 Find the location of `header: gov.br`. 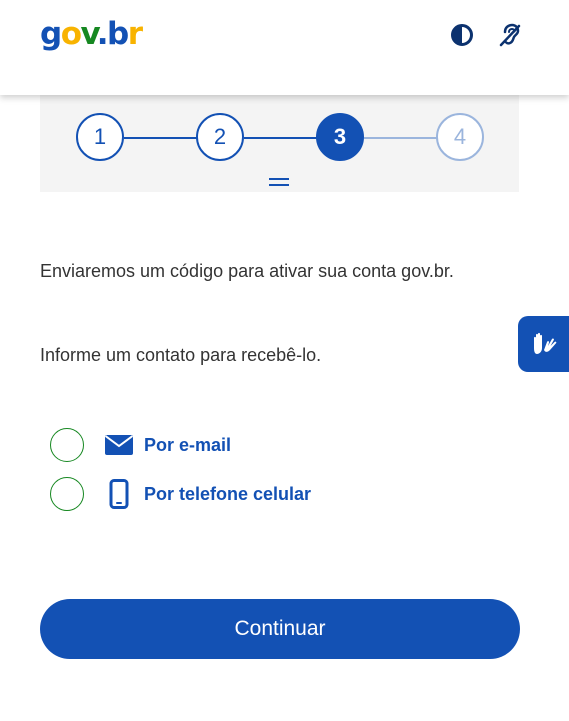

header: gov.br is located at coordinates (284, 47).